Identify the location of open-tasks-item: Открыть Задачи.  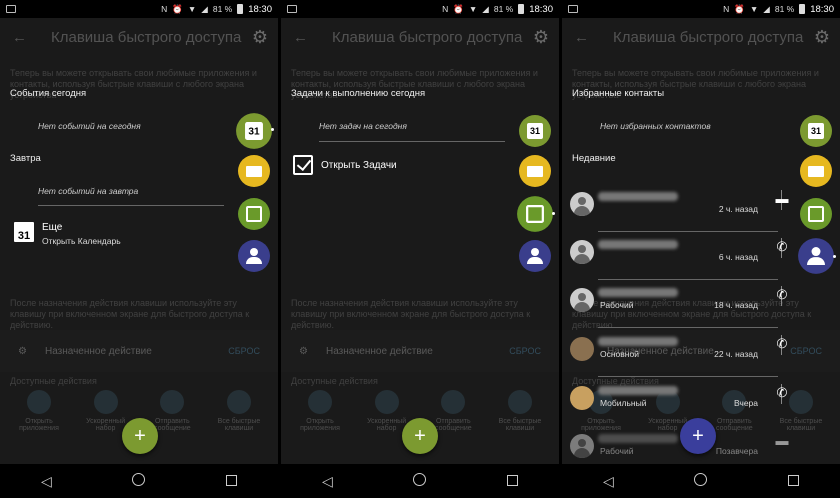
(345, 165).